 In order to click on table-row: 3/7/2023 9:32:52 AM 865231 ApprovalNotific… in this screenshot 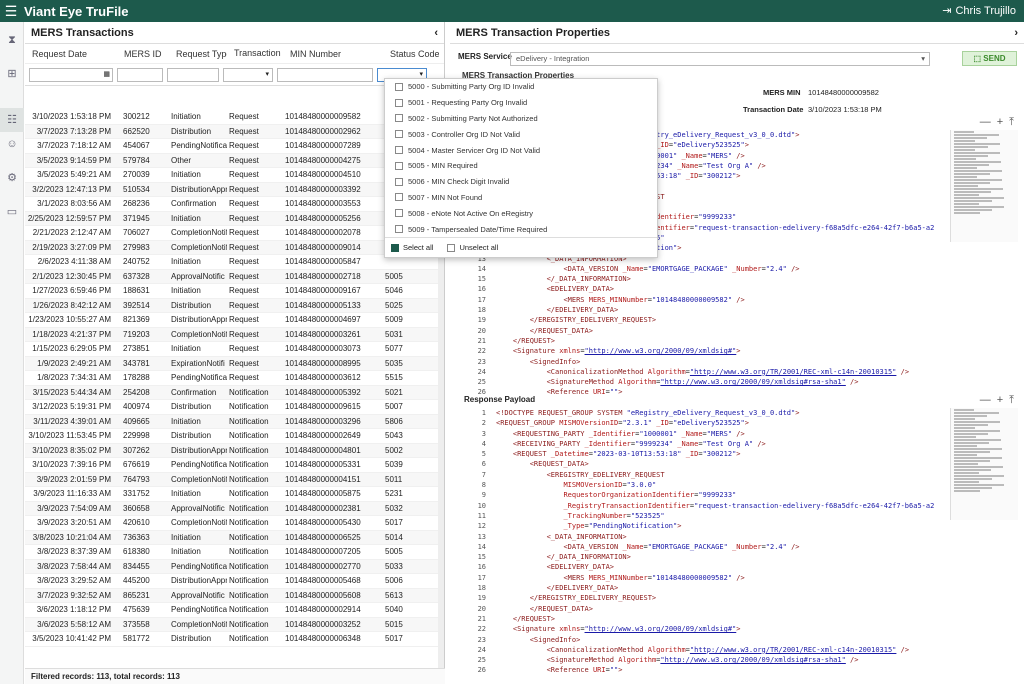, I will do `click(231, 595)`.